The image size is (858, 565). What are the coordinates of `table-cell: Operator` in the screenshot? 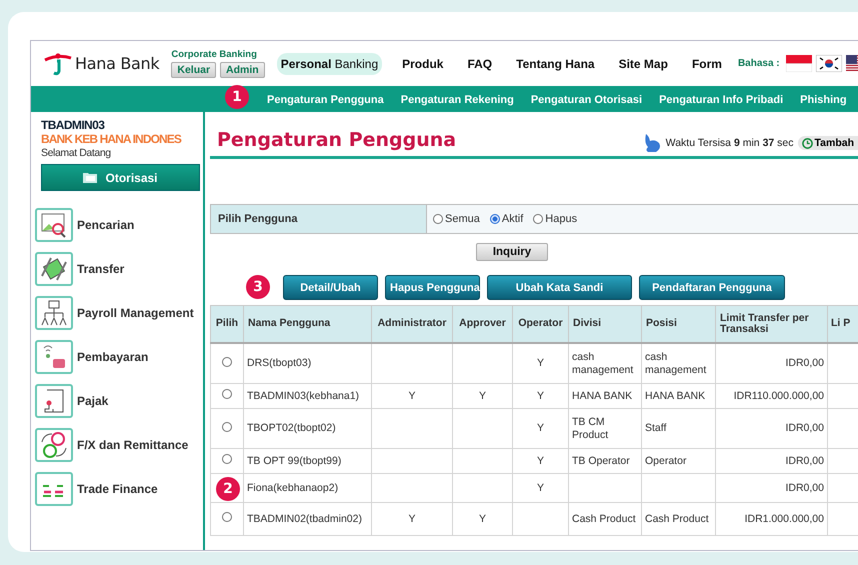 It's located at (665, 460).